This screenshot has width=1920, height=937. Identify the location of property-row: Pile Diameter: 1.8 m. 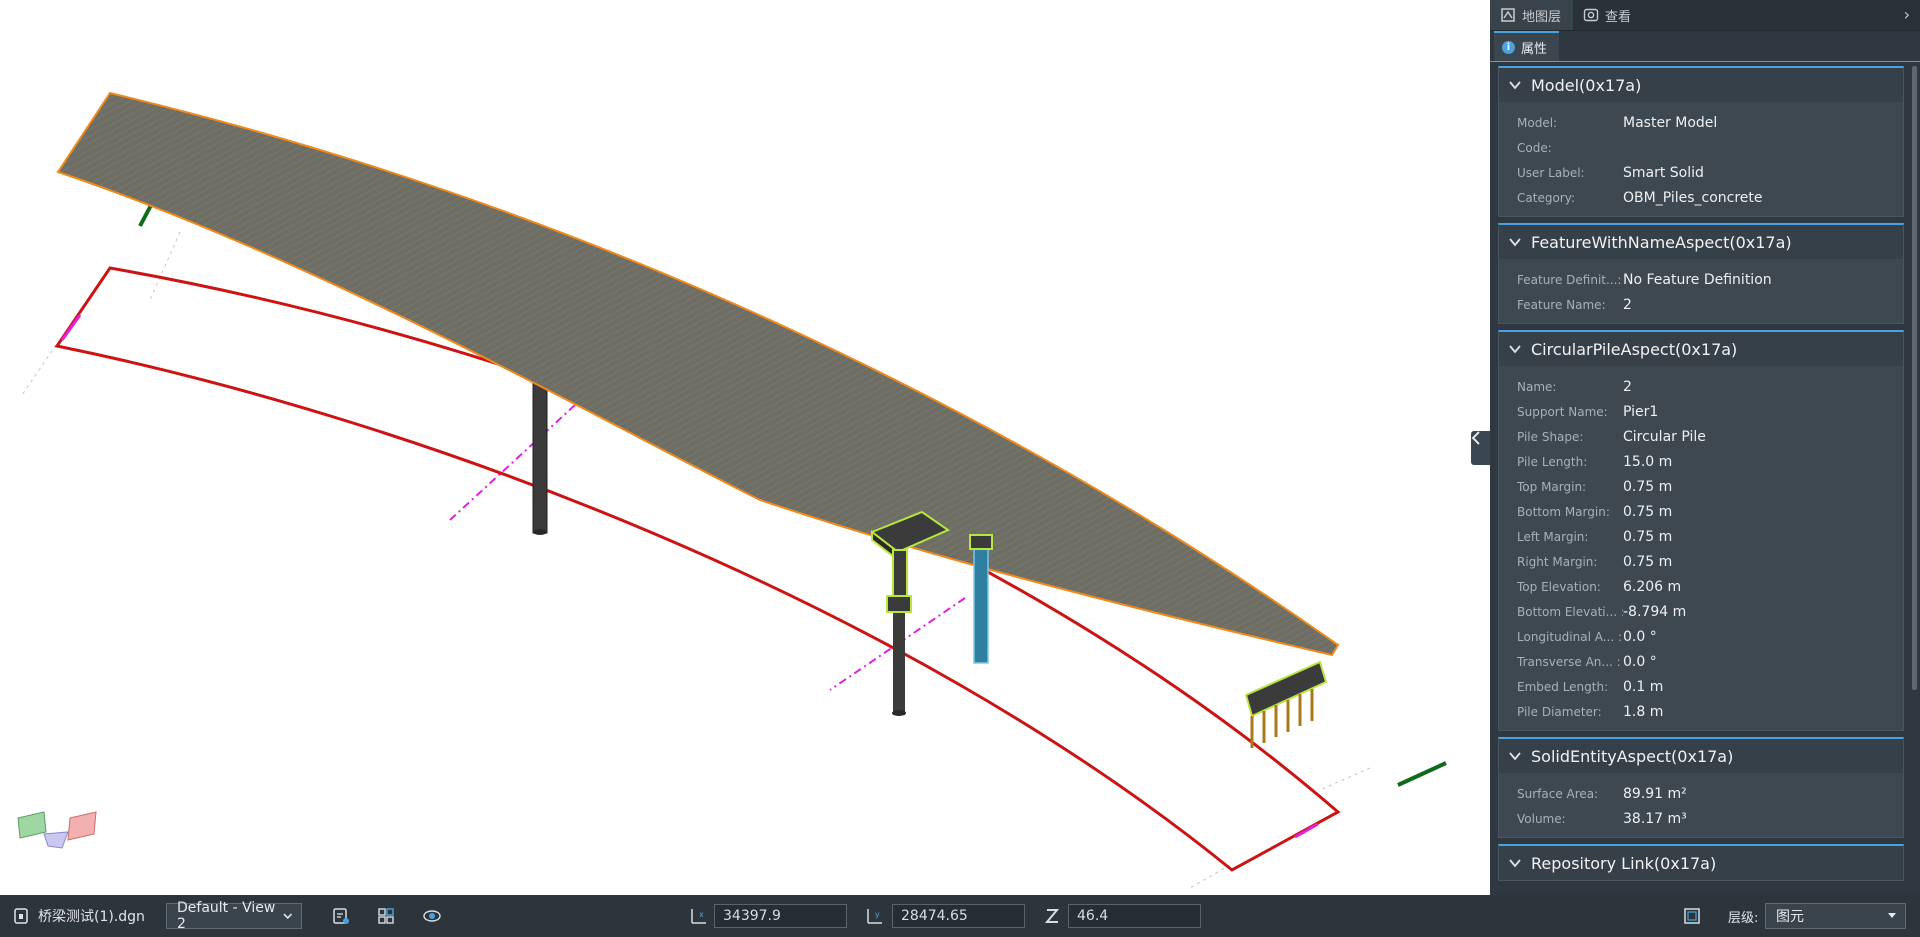
(1701, 711).